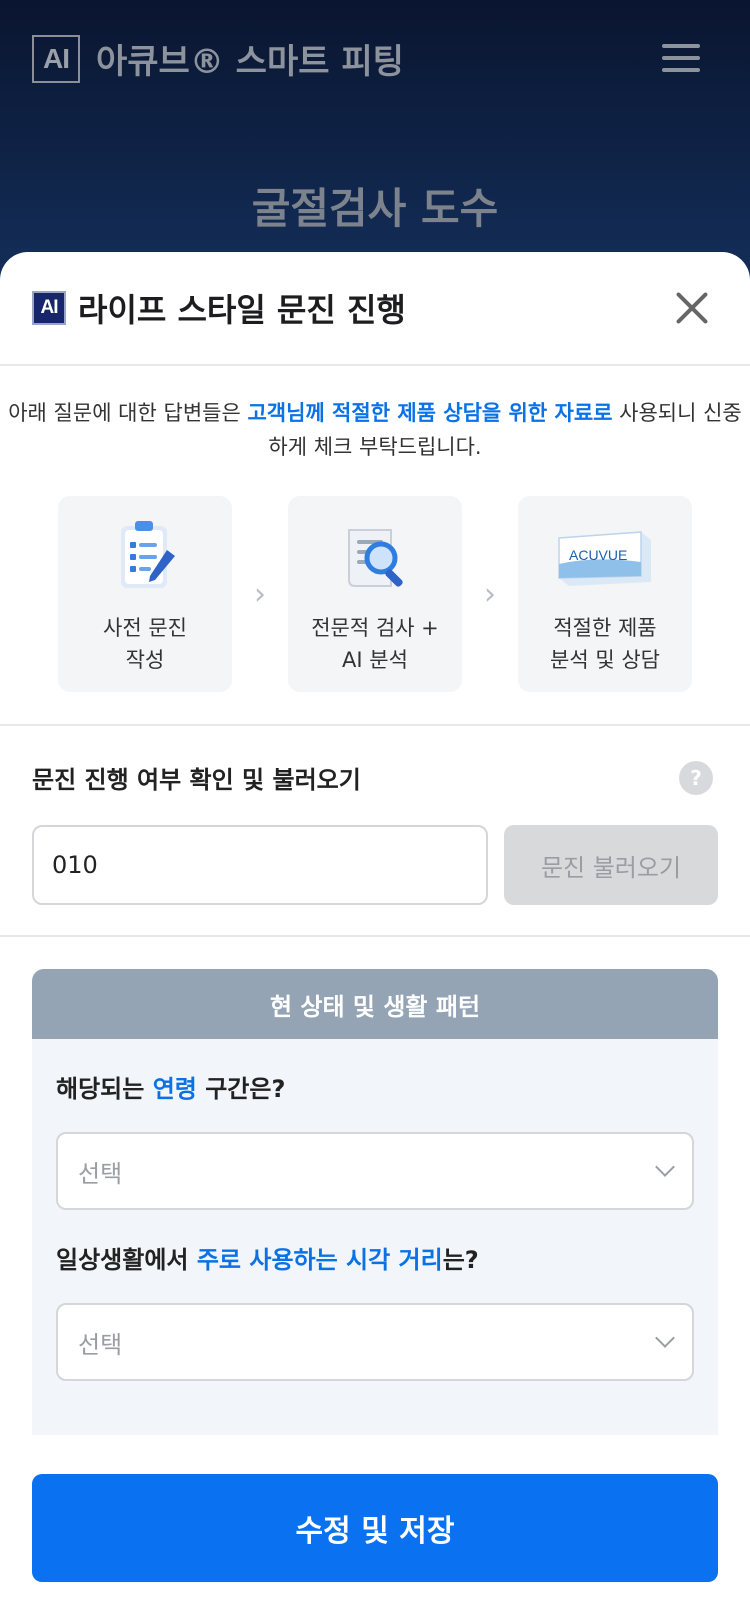 This screenshot has height=1624, width=750. I want to click on save-bar: 수정 및 저장, so click(375, 1549).